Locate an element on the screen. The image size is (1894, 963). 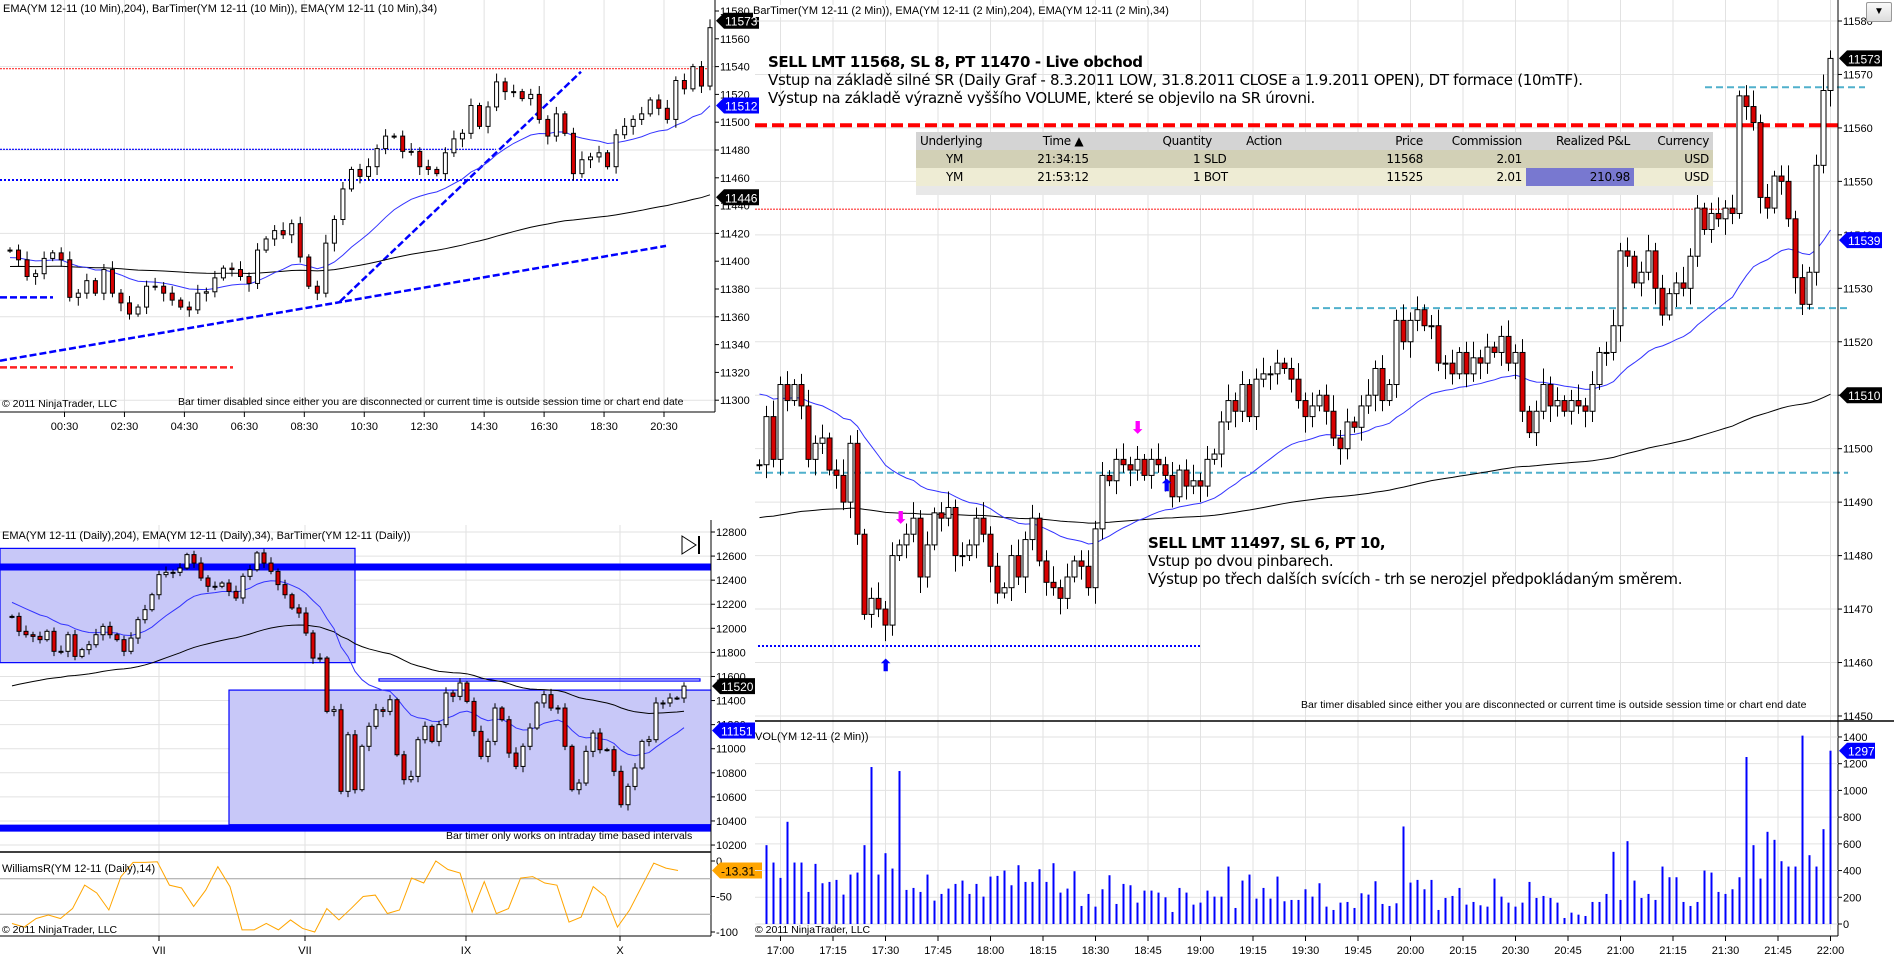
col-price: Price is located at coordinates (1369, 141).